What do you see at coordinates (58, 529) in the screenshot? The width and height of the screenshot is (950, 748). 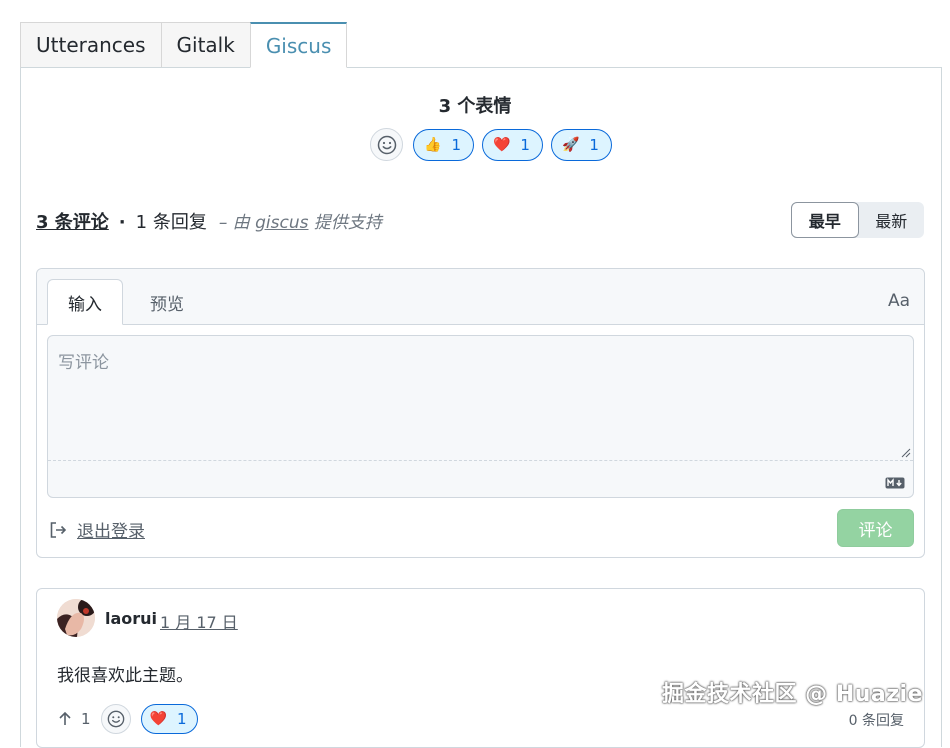 I see `sign-out-icon` at bounding box center [58, 529].